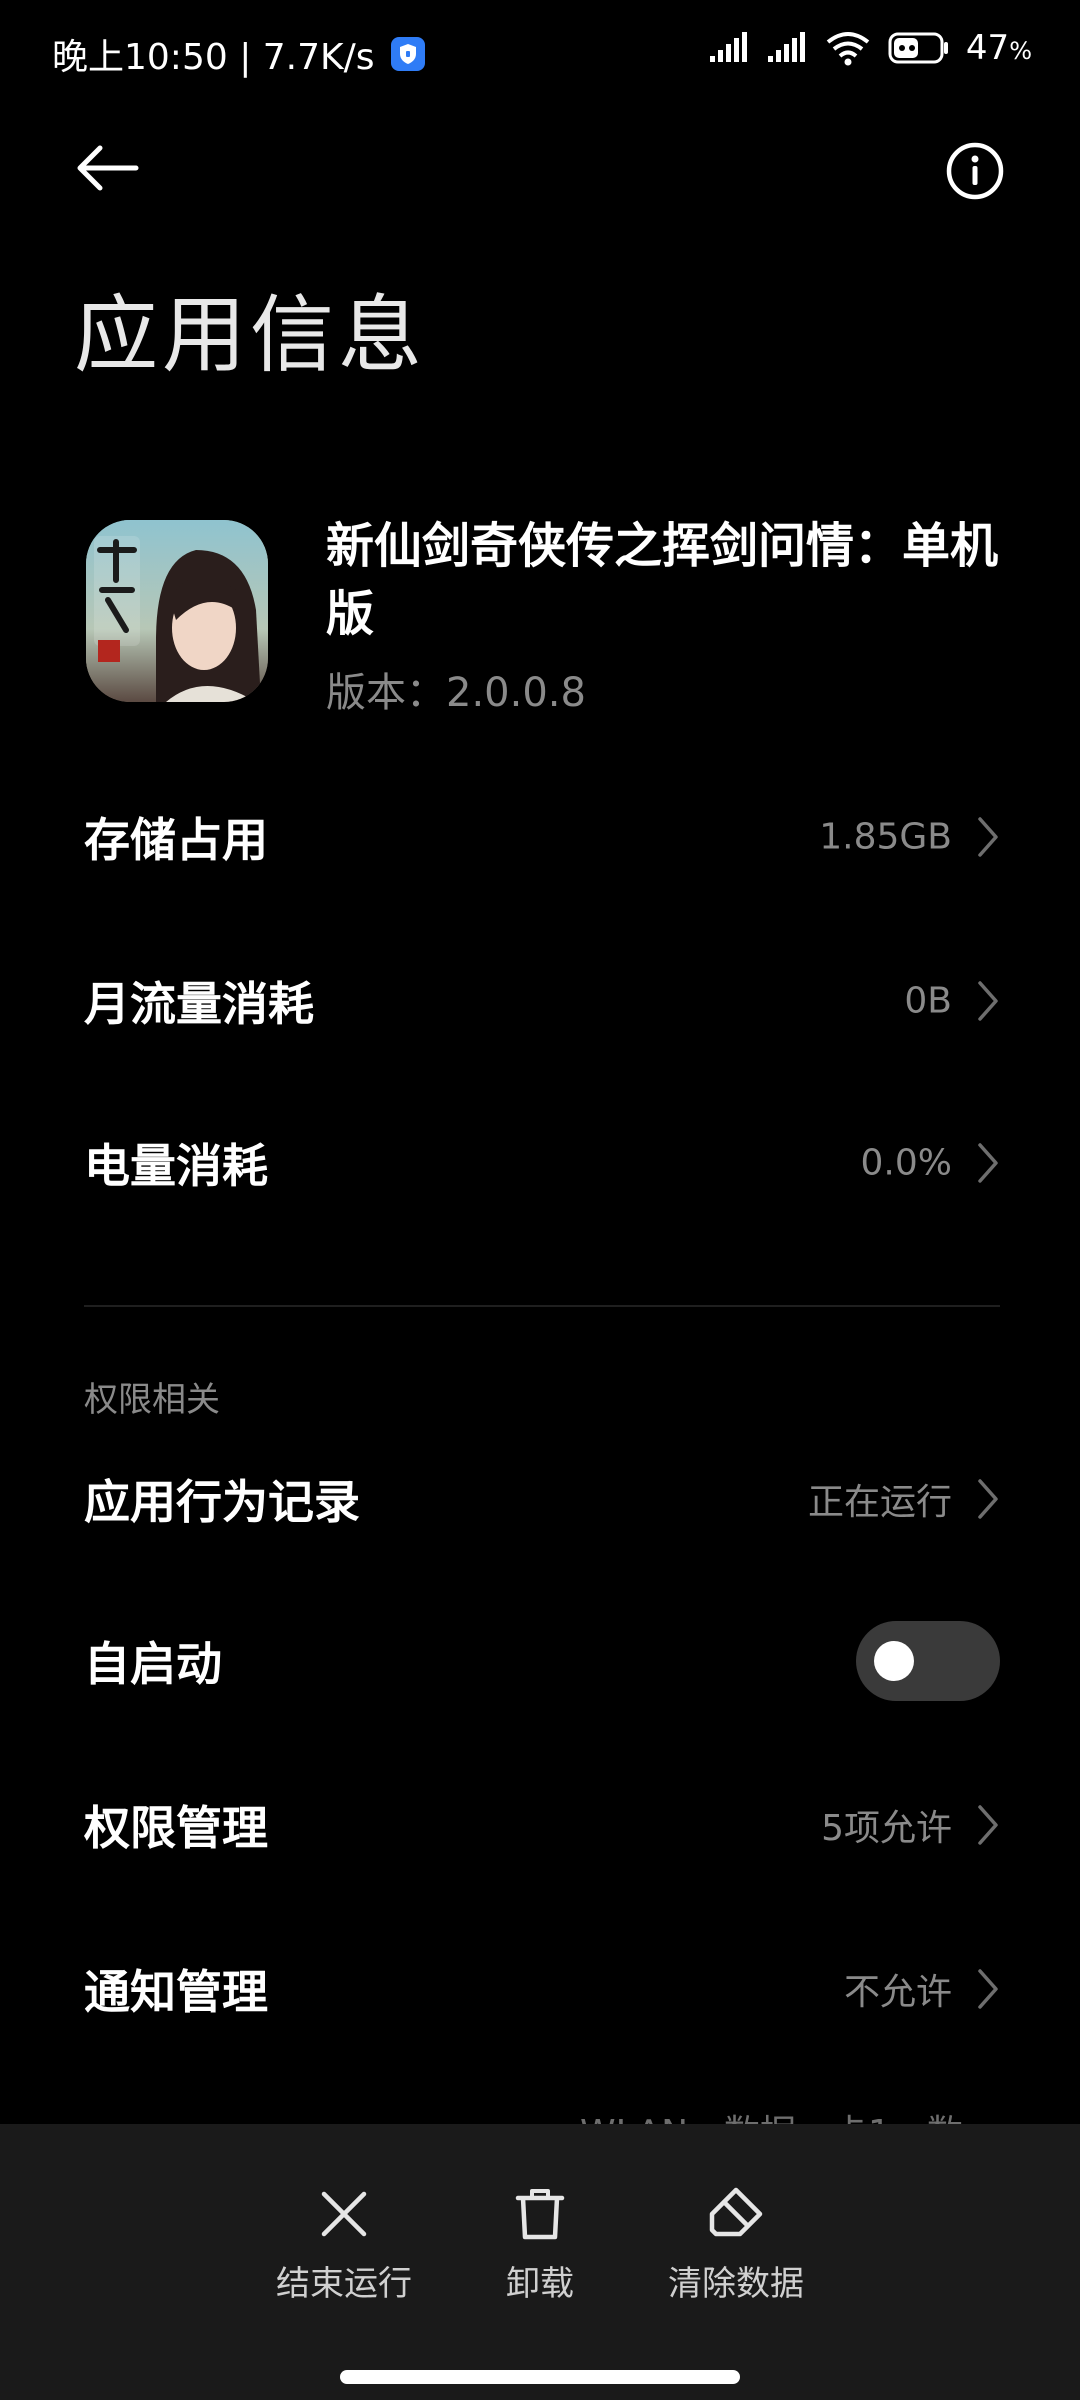  What do you see at coordinates (176, 1992) in the screenshot?
I see `notification-manage-label: 通知管理` at bounding box center [176, 1992].